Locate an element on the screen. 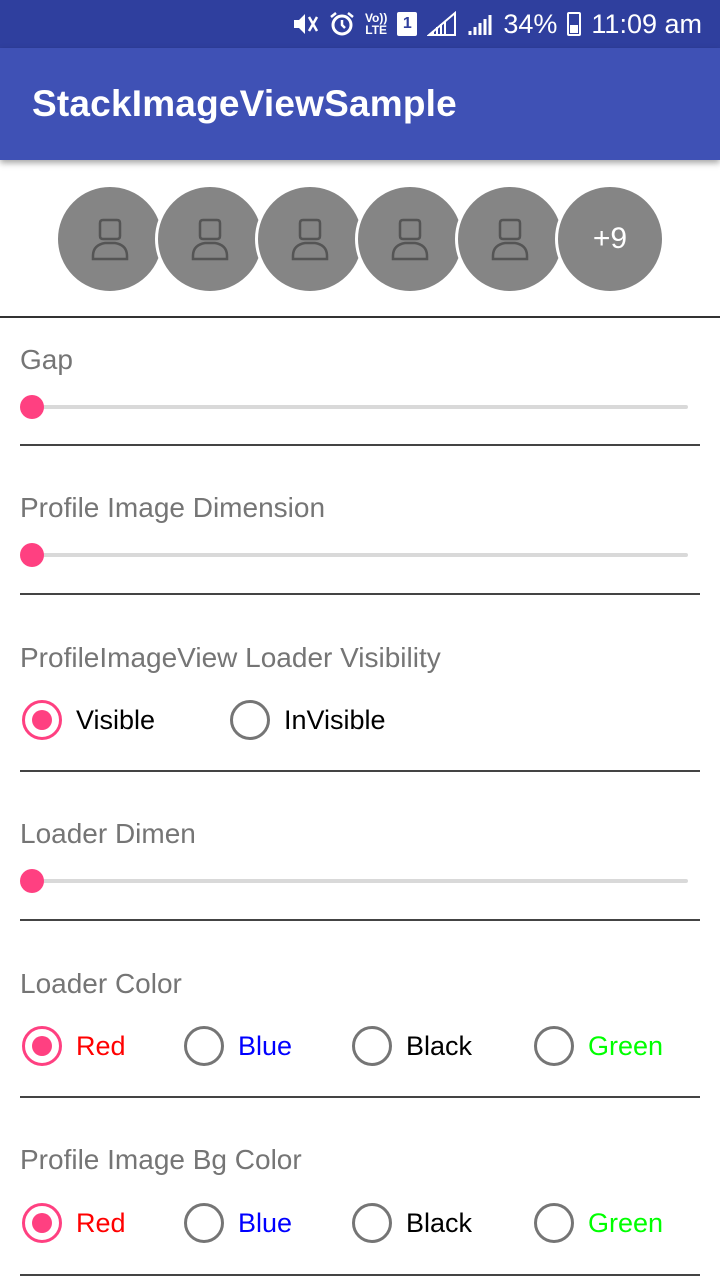 This screenshot has height=1280, width=720. clock: 11:09 am is located at coordinates (646, 23).